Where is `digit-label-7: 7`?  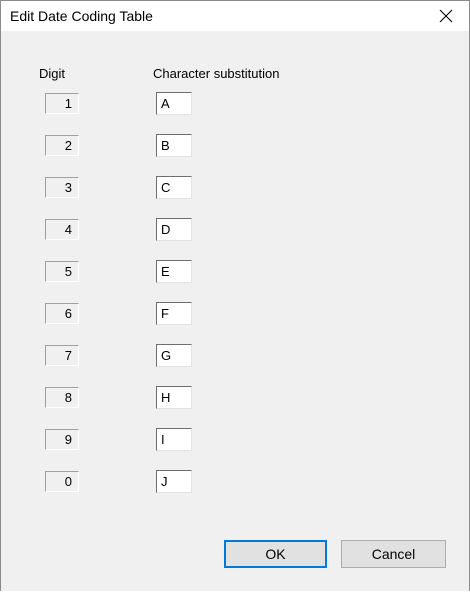 digit-label-7: 7 is located at coordinates (62, 355).